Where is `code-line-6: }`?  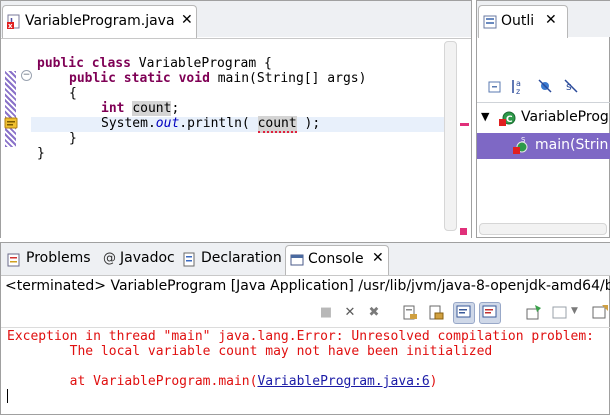 code-line-6: } is located at coordinates (73, 138).